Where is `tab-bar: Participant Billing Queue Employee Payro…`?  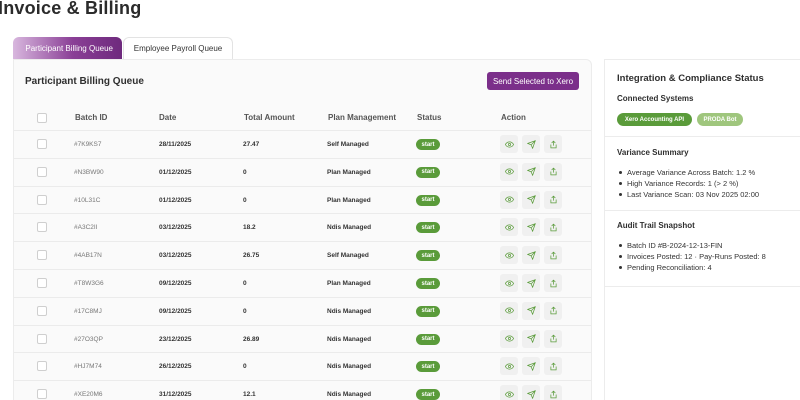 tab-bar: Participant Billing Queue Employee Payro… is located at coordinates (123, 48).